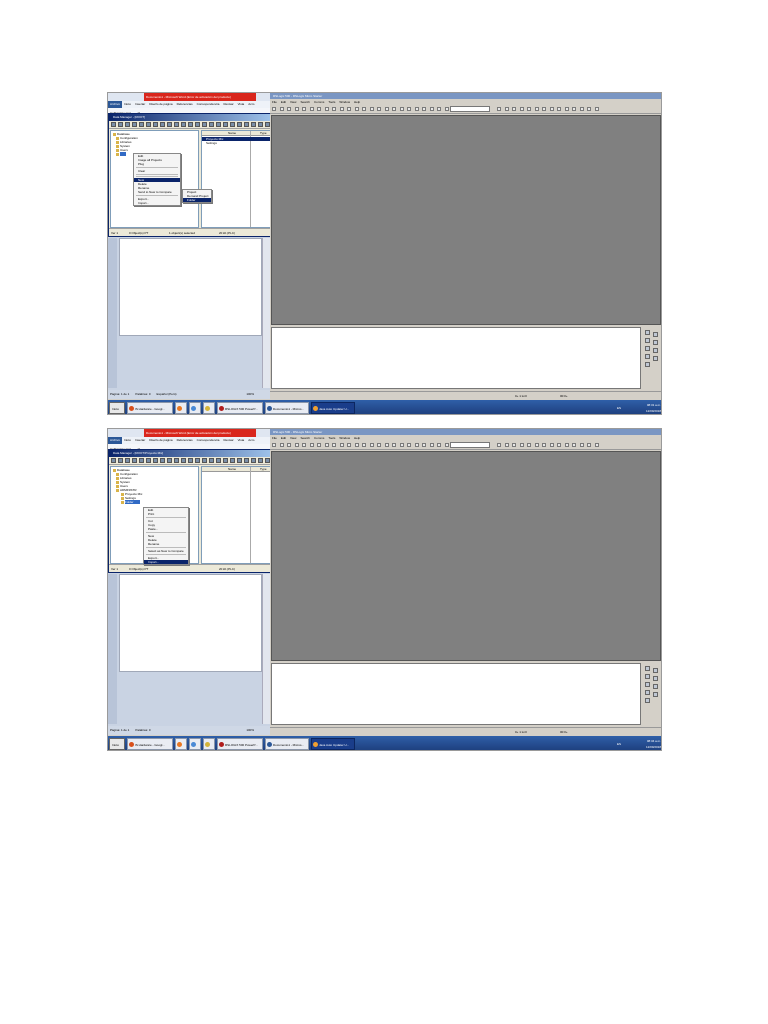 The width and height of the screenshot is (768, 1024). Describe the element at coordinates (653, 744) in the screenshot. I see `system-clock: 08:34 a.m. 12/09/2018` at that location.